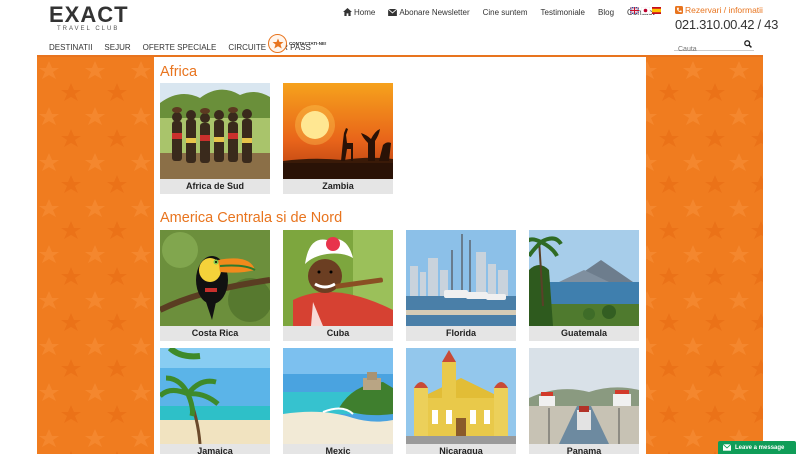  Describe the element at coordinates (584, 333) in the screenshot. I see `tile-caption: Guatemala` at that location.